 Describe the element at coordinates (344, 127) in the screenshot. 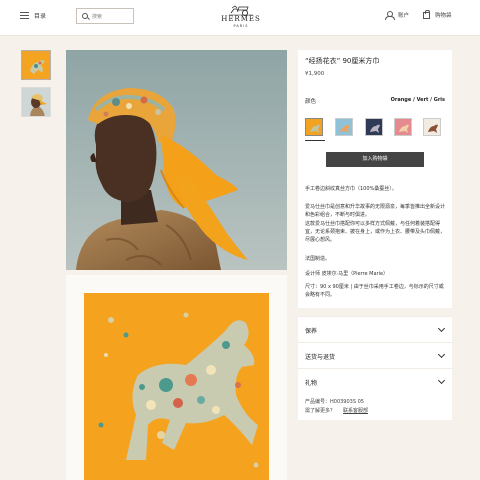

I see `swatch-light-blue` at that location.